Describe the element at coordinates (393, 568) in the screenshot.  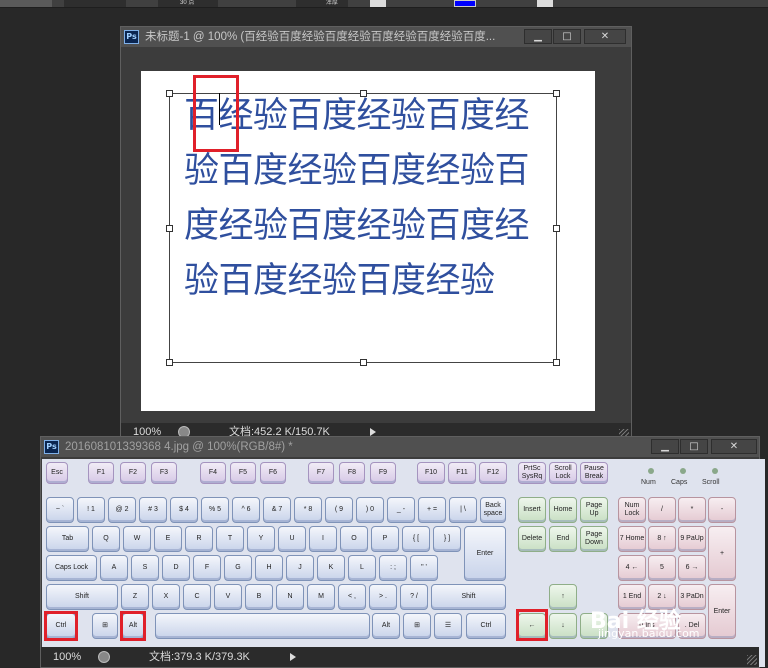
I see `key-semicolon: : ;` at that location.